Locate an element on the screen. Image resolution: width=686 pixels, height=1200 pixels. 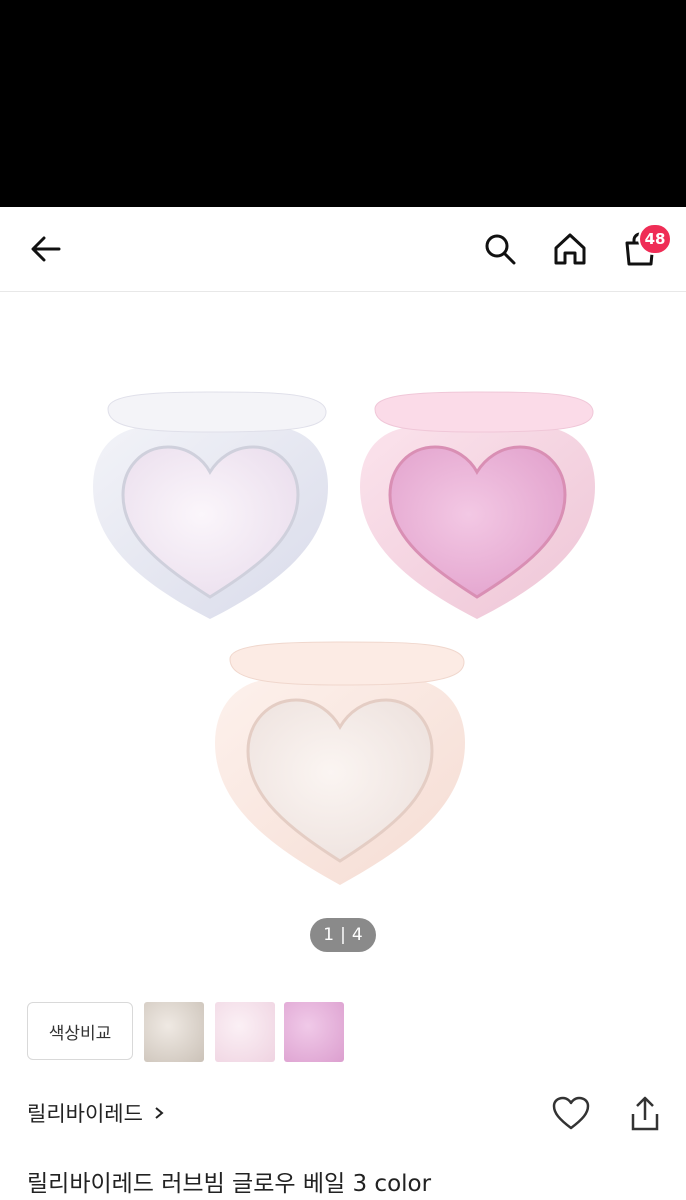
home-icon is located at coordinates (570, 249).